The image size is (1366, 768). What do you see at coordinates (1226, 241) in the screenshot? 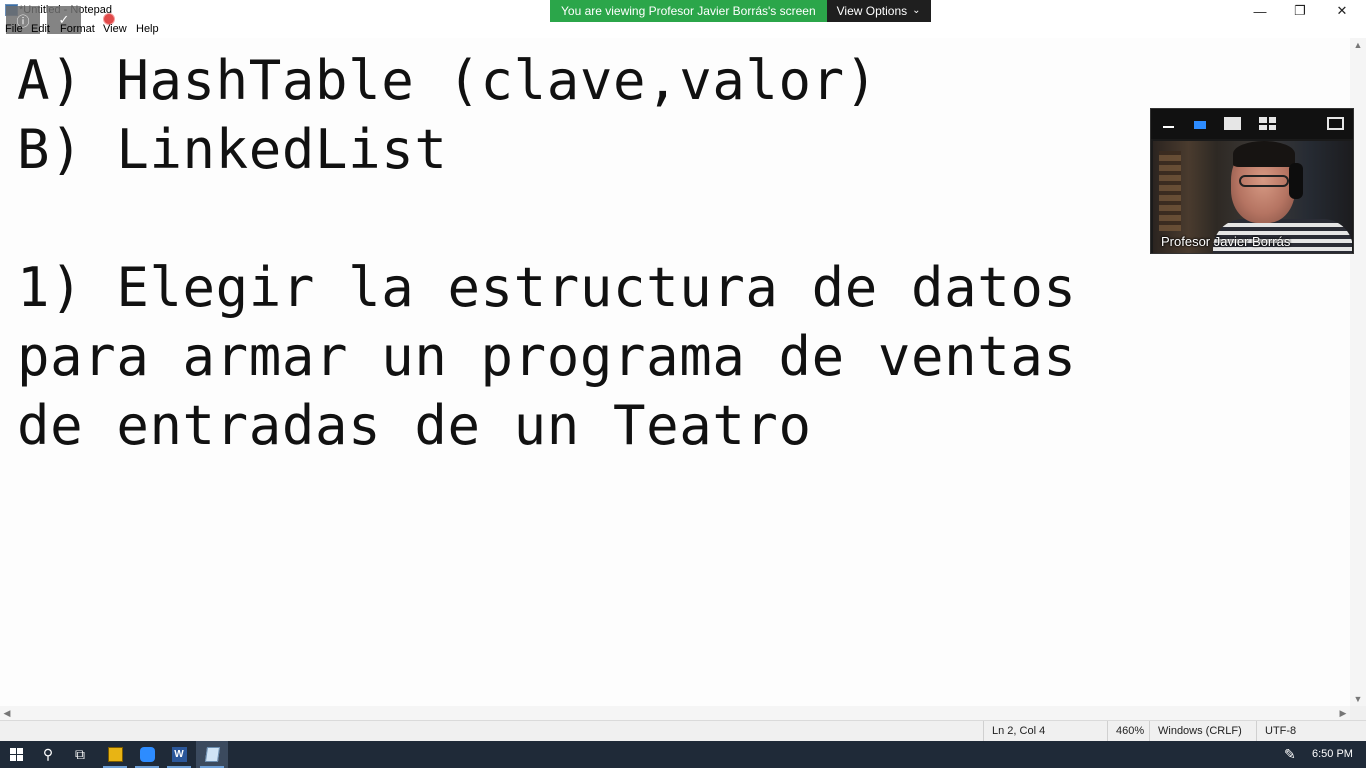
I see `participant-name: Profesor Javier Borrás` at bounding box center [1226, 241].